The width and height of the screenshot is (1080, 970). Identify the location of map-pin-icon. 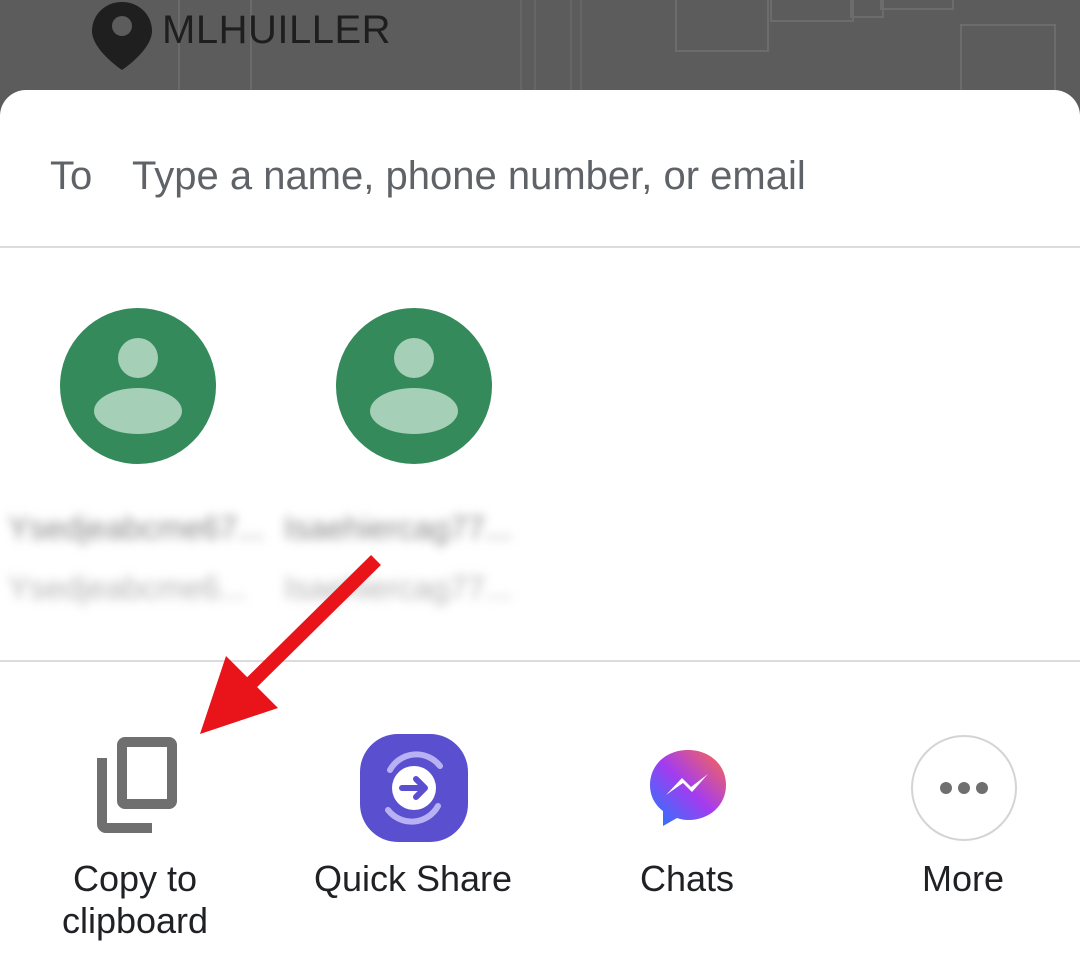
(122, 36).